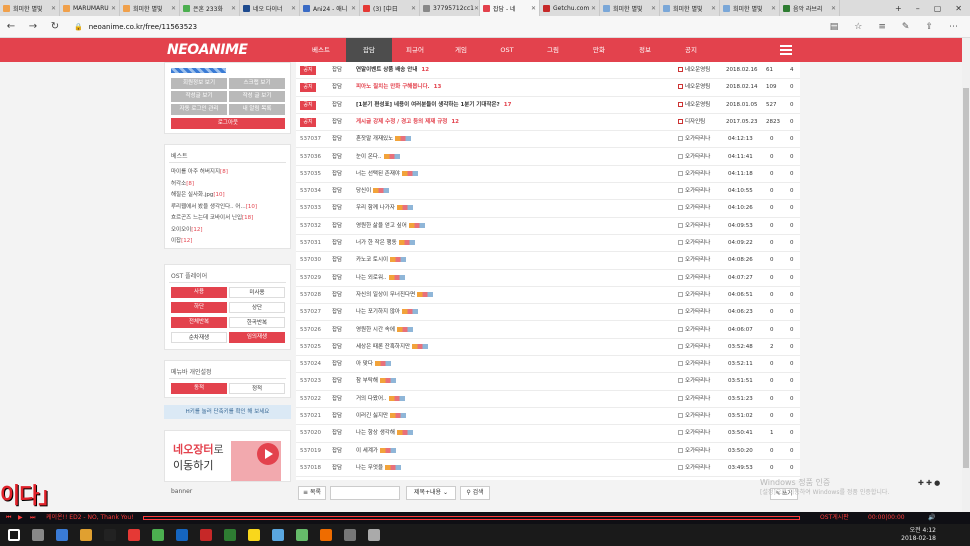 The image size is (970, 546). I want to click on reading-view-icon: ▤, so click(834, 27).